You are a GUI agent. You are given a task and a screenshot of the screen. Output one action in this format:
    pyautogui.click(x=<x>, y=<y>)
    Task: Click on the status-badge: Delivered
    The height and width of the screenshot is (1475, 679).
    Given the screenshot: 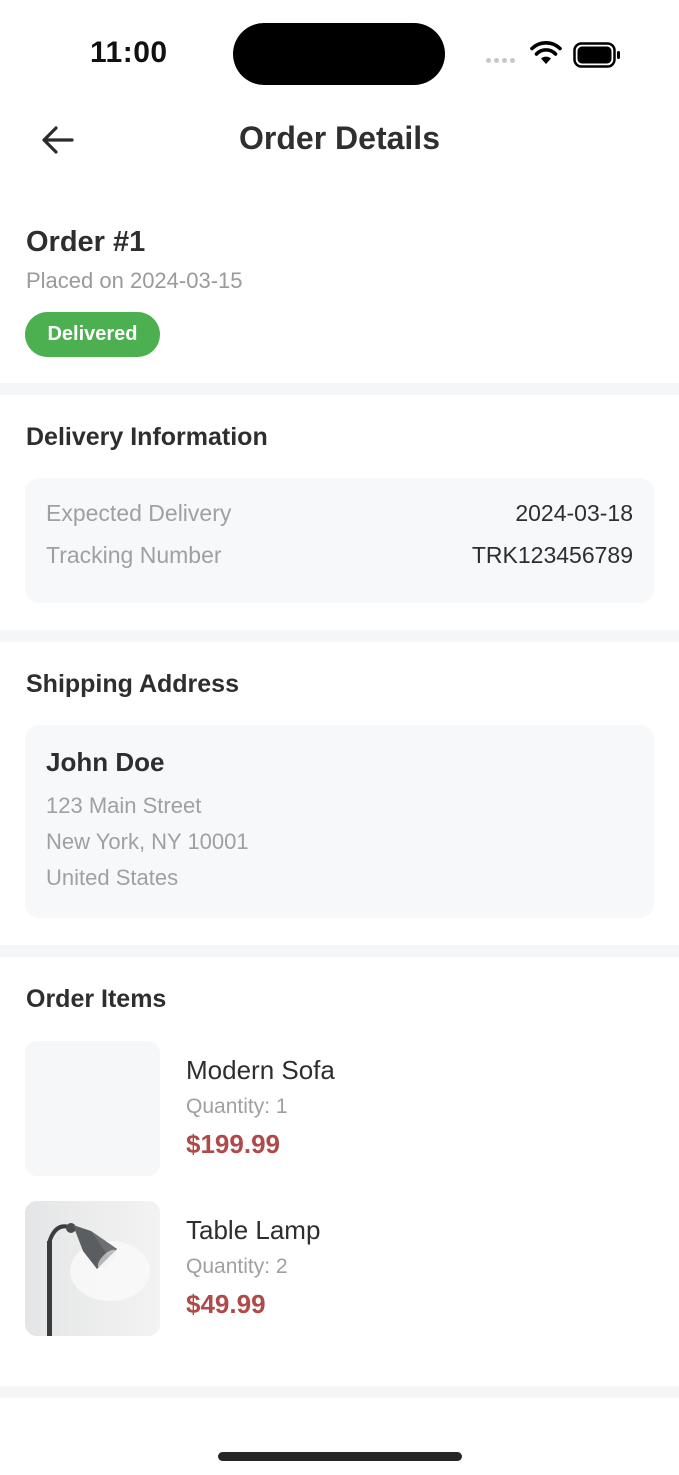 What is the action you would take?
    pyautogui.click(x=92, y=334)
    